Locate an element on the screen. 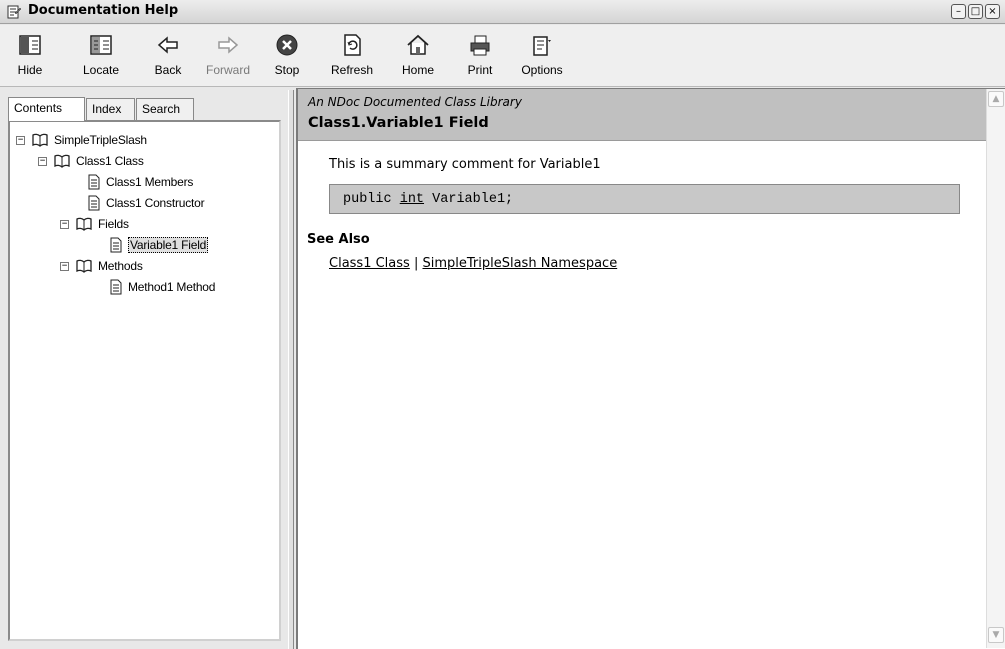  scroll-down-icon: ▼ is located at coordinates (996, 635).